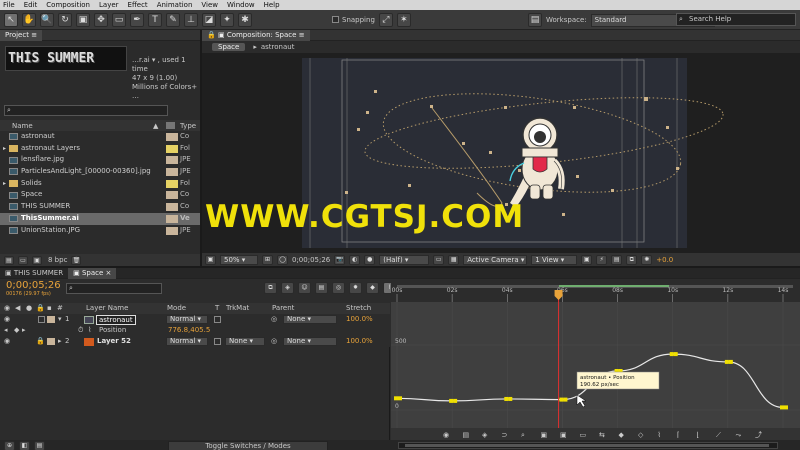  I want to click on stopwatch-icon: ⏱, so click(80, 330).